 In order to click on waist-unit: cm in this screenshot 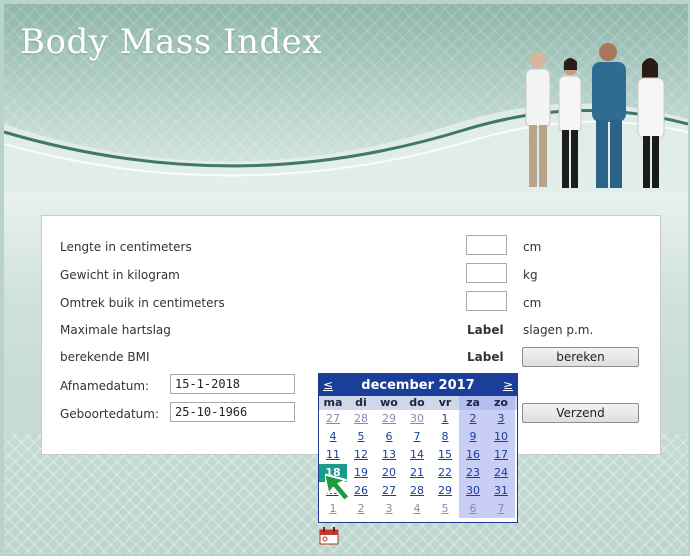, I will do `click(532, 303)`.